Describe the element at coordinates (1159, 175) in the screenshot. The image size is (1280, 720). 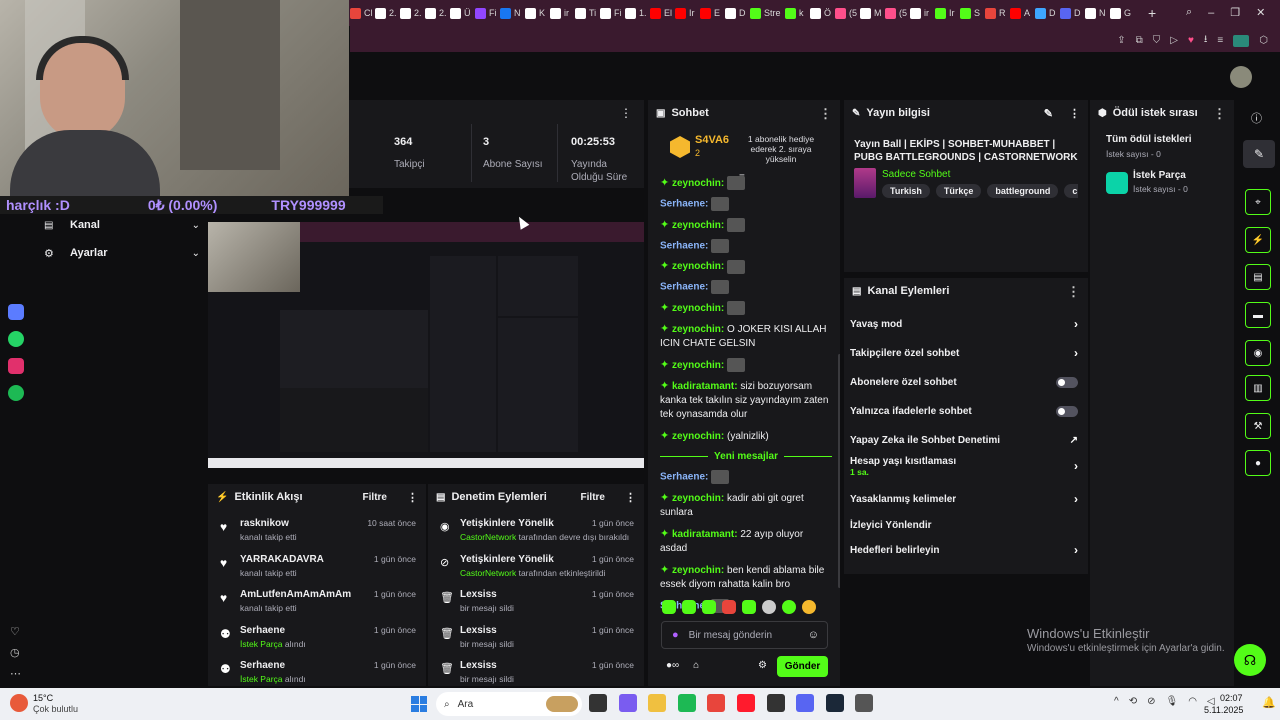
I see `reward-item-label: İstek Parça` at that location.